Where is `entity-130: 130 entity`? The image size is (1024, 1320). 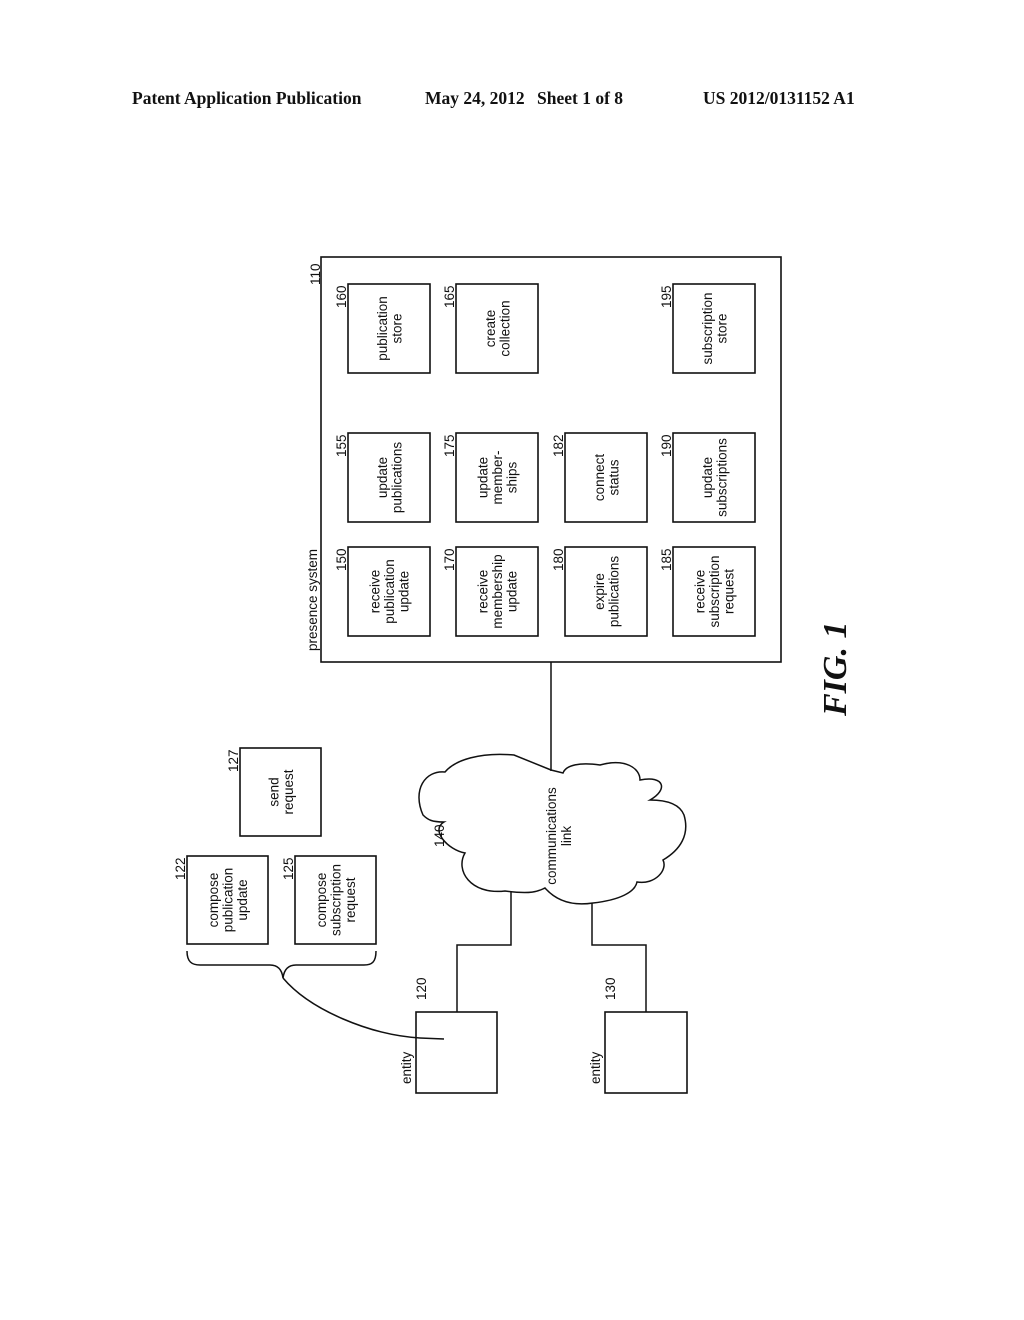 entity-130: 130 entity is located at coordinates (638, 1035).